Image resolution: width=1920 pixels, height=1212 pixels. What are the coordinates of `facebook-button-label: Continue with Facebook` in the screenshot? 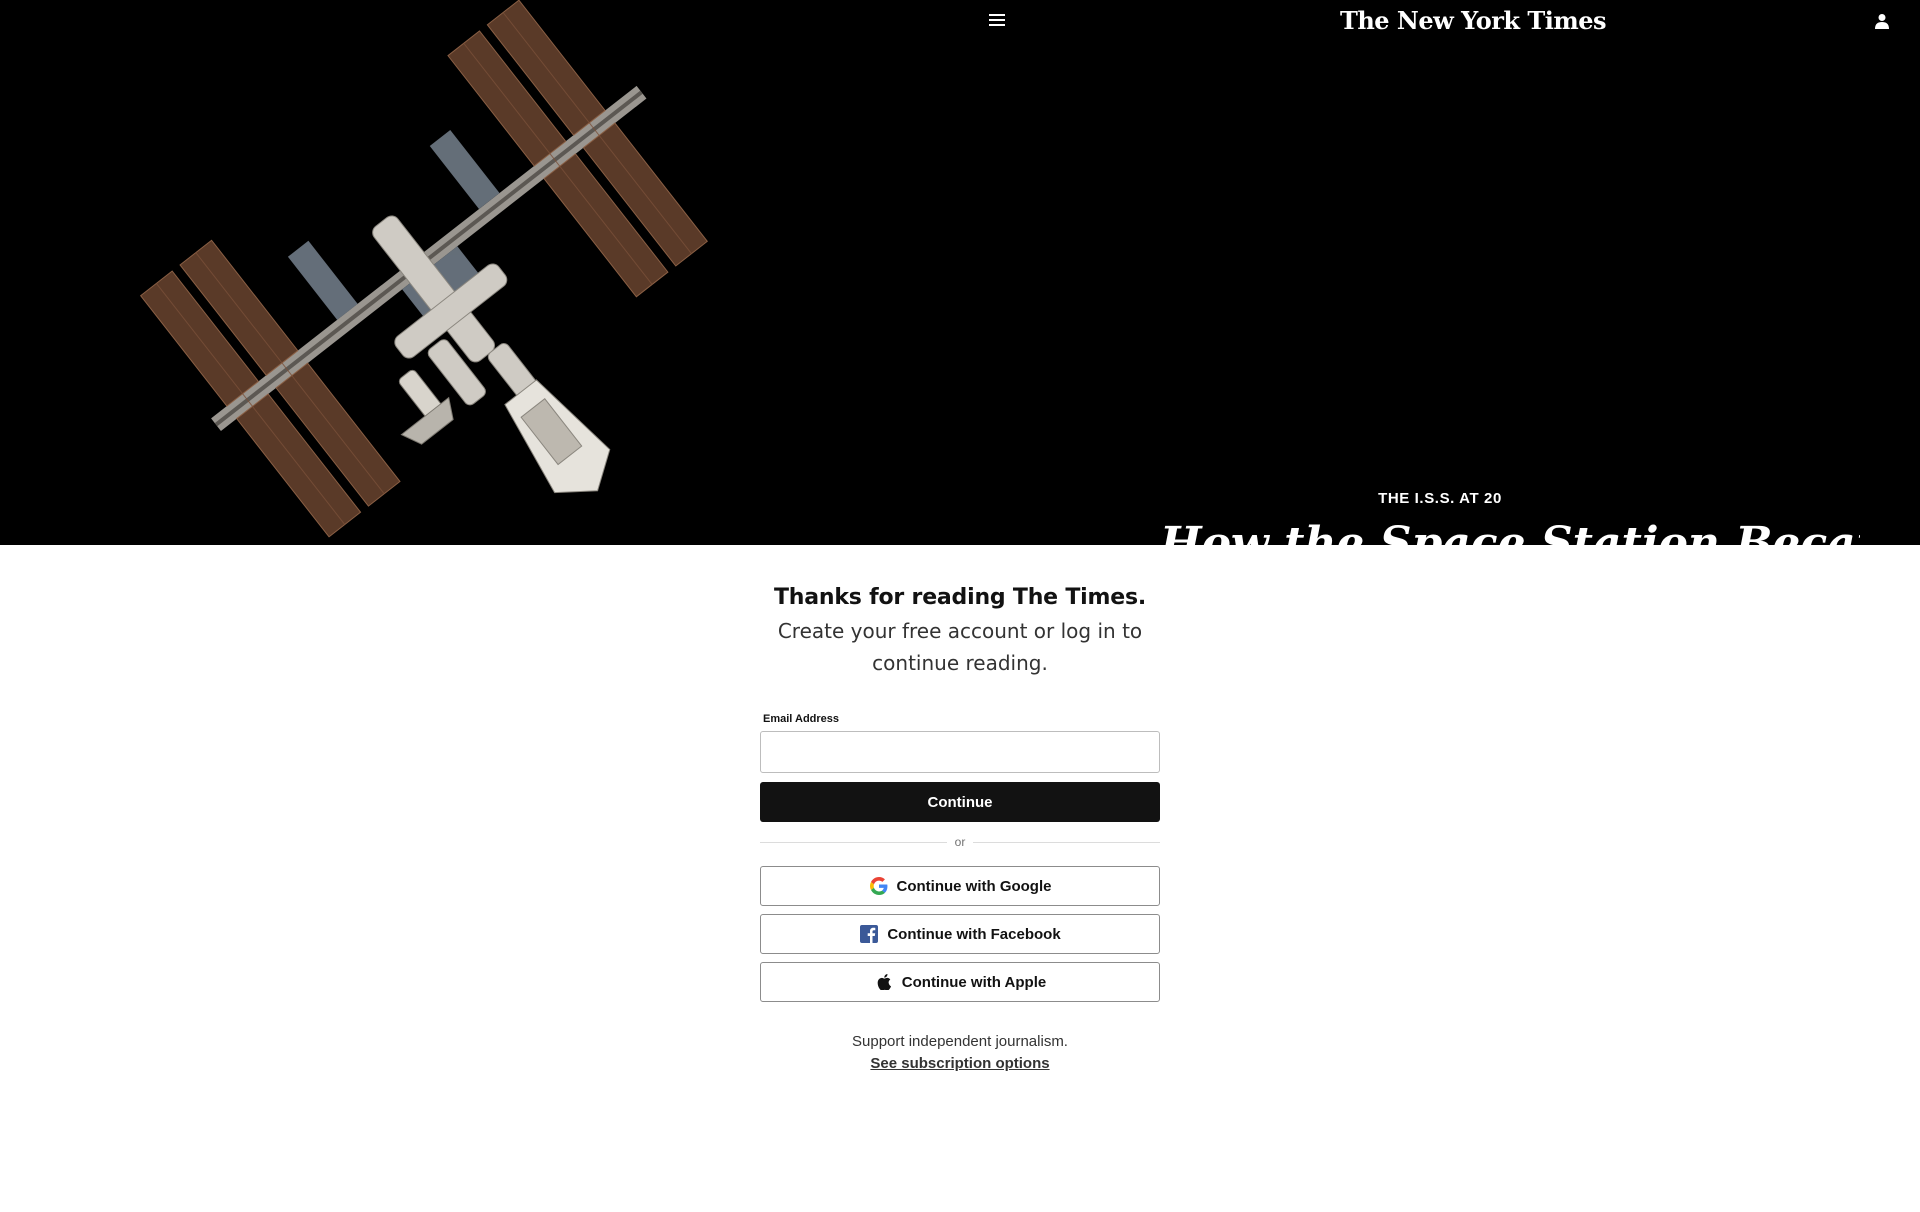 It's located at (974, 934).